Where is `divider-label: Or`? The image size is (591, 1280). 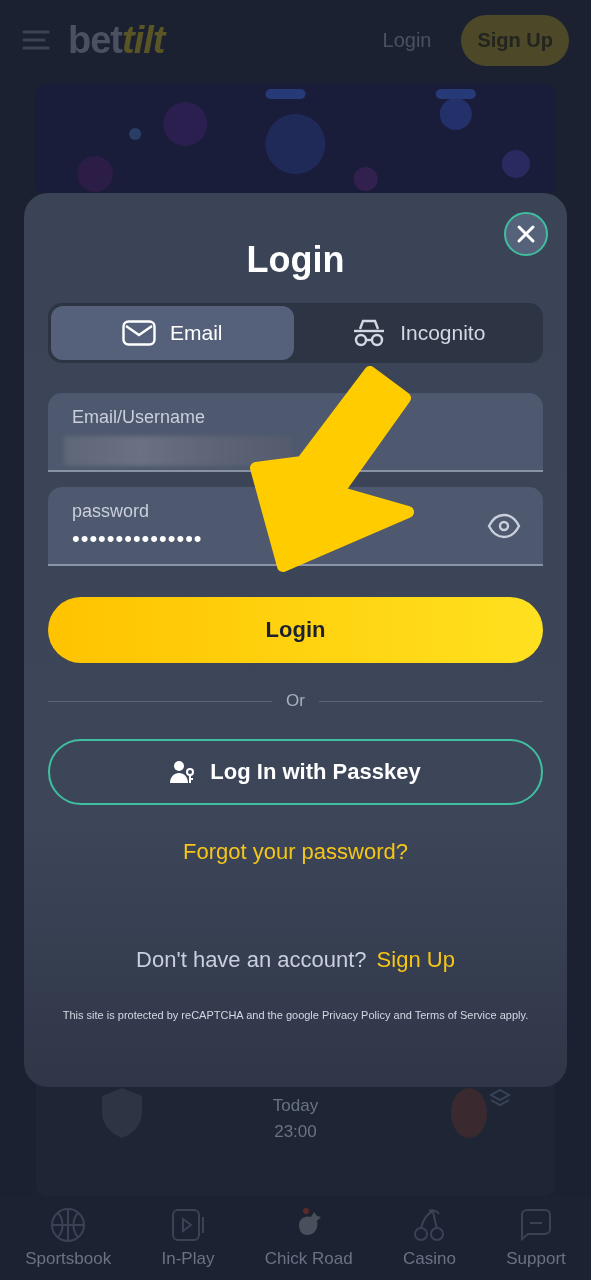
divider-label: Or is located at coordinates (295, 701).